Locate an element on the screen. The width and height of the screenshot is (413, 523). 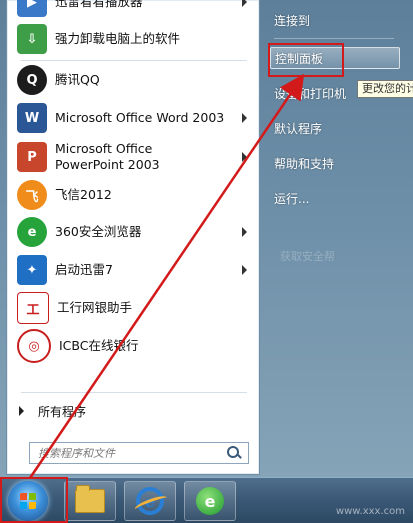
right-item-default-programs: 默认程序 is located at coordinates (335, 128).